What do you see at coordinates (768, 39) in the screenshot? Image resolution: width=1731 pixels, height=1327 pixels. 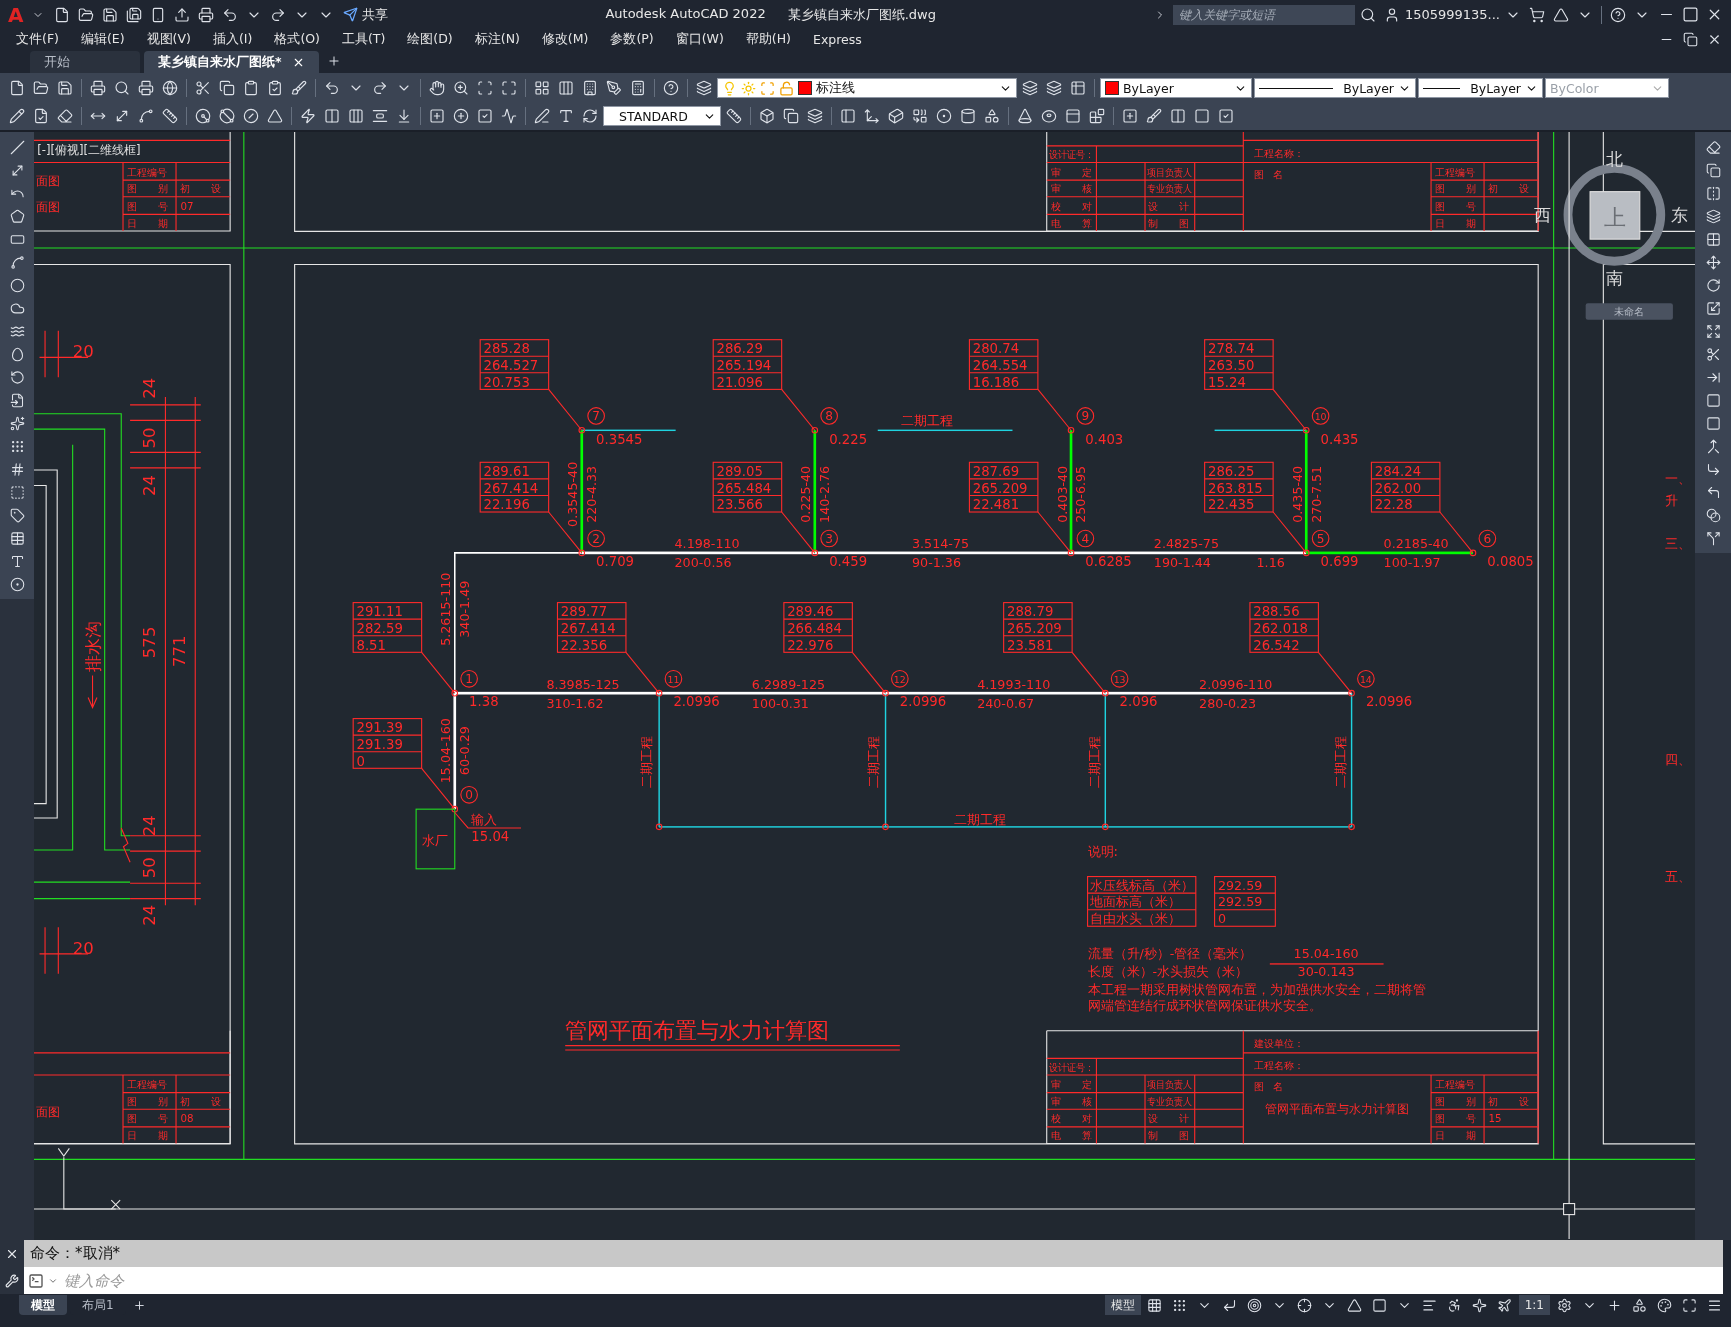 I see `menu-item: 帮助(H)` at bounding box center [768, 39].